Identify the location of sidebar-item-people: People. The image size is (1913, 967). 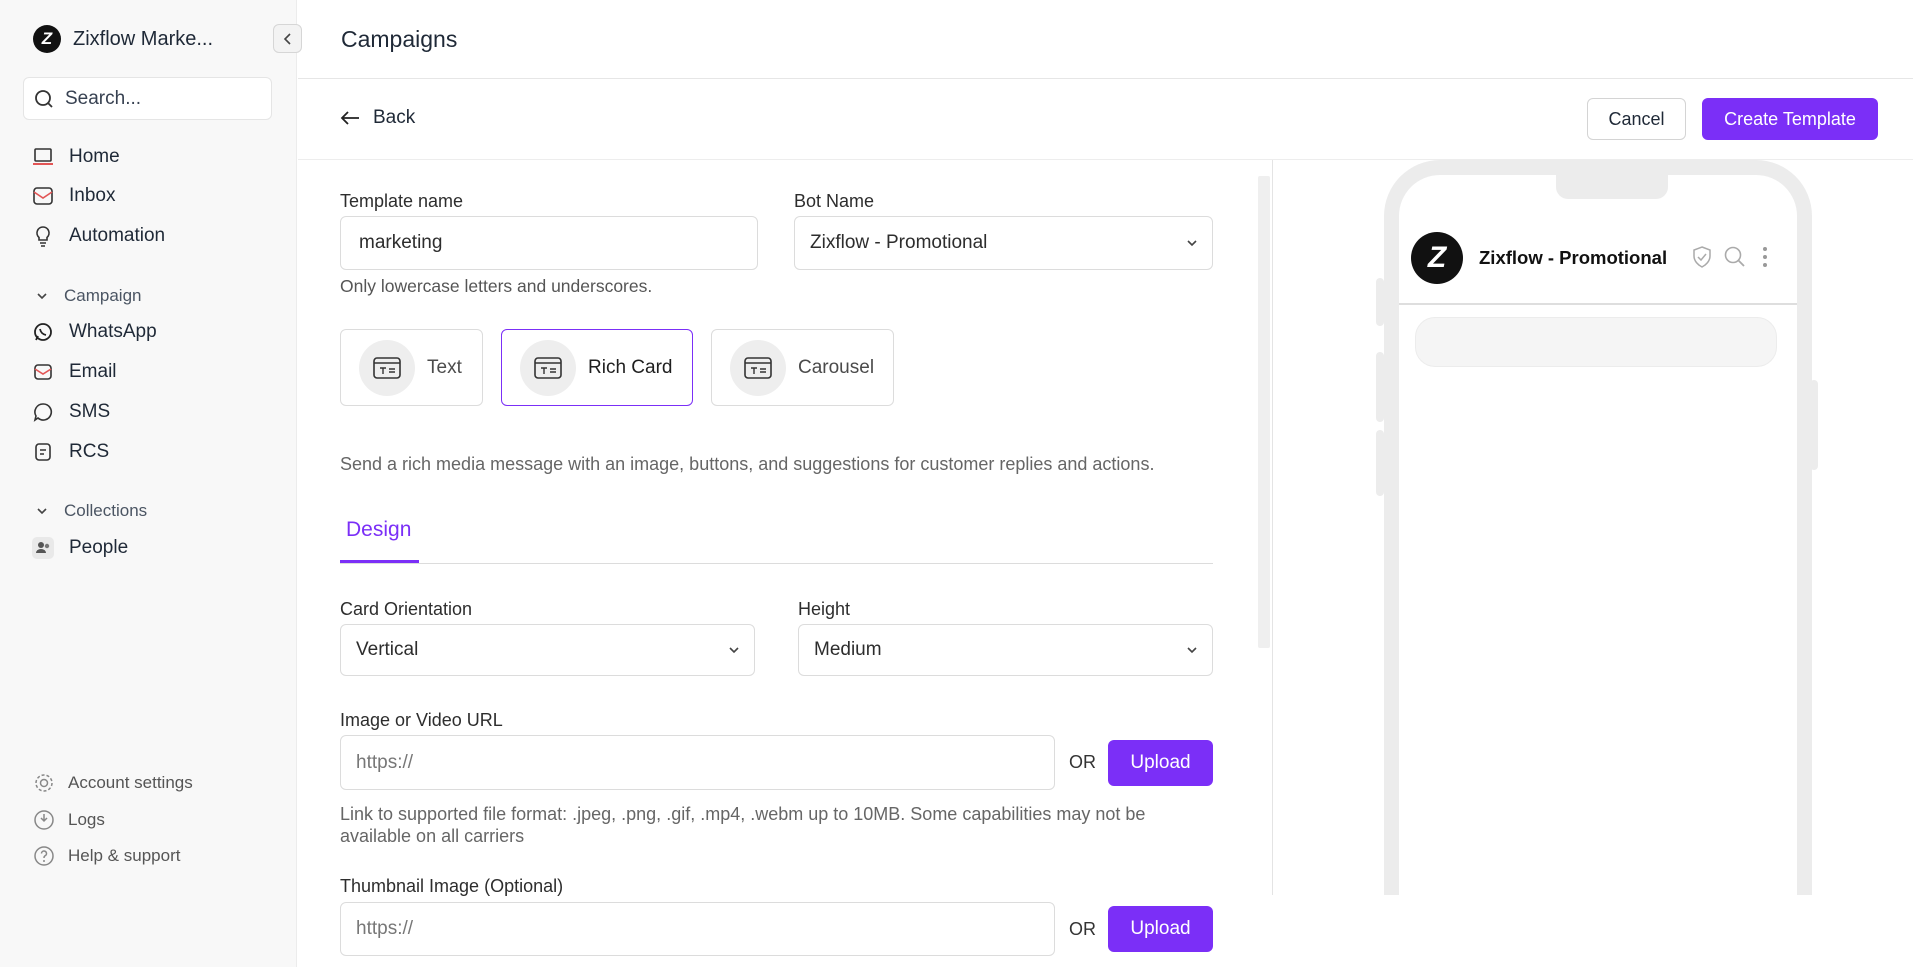
(79, 548).